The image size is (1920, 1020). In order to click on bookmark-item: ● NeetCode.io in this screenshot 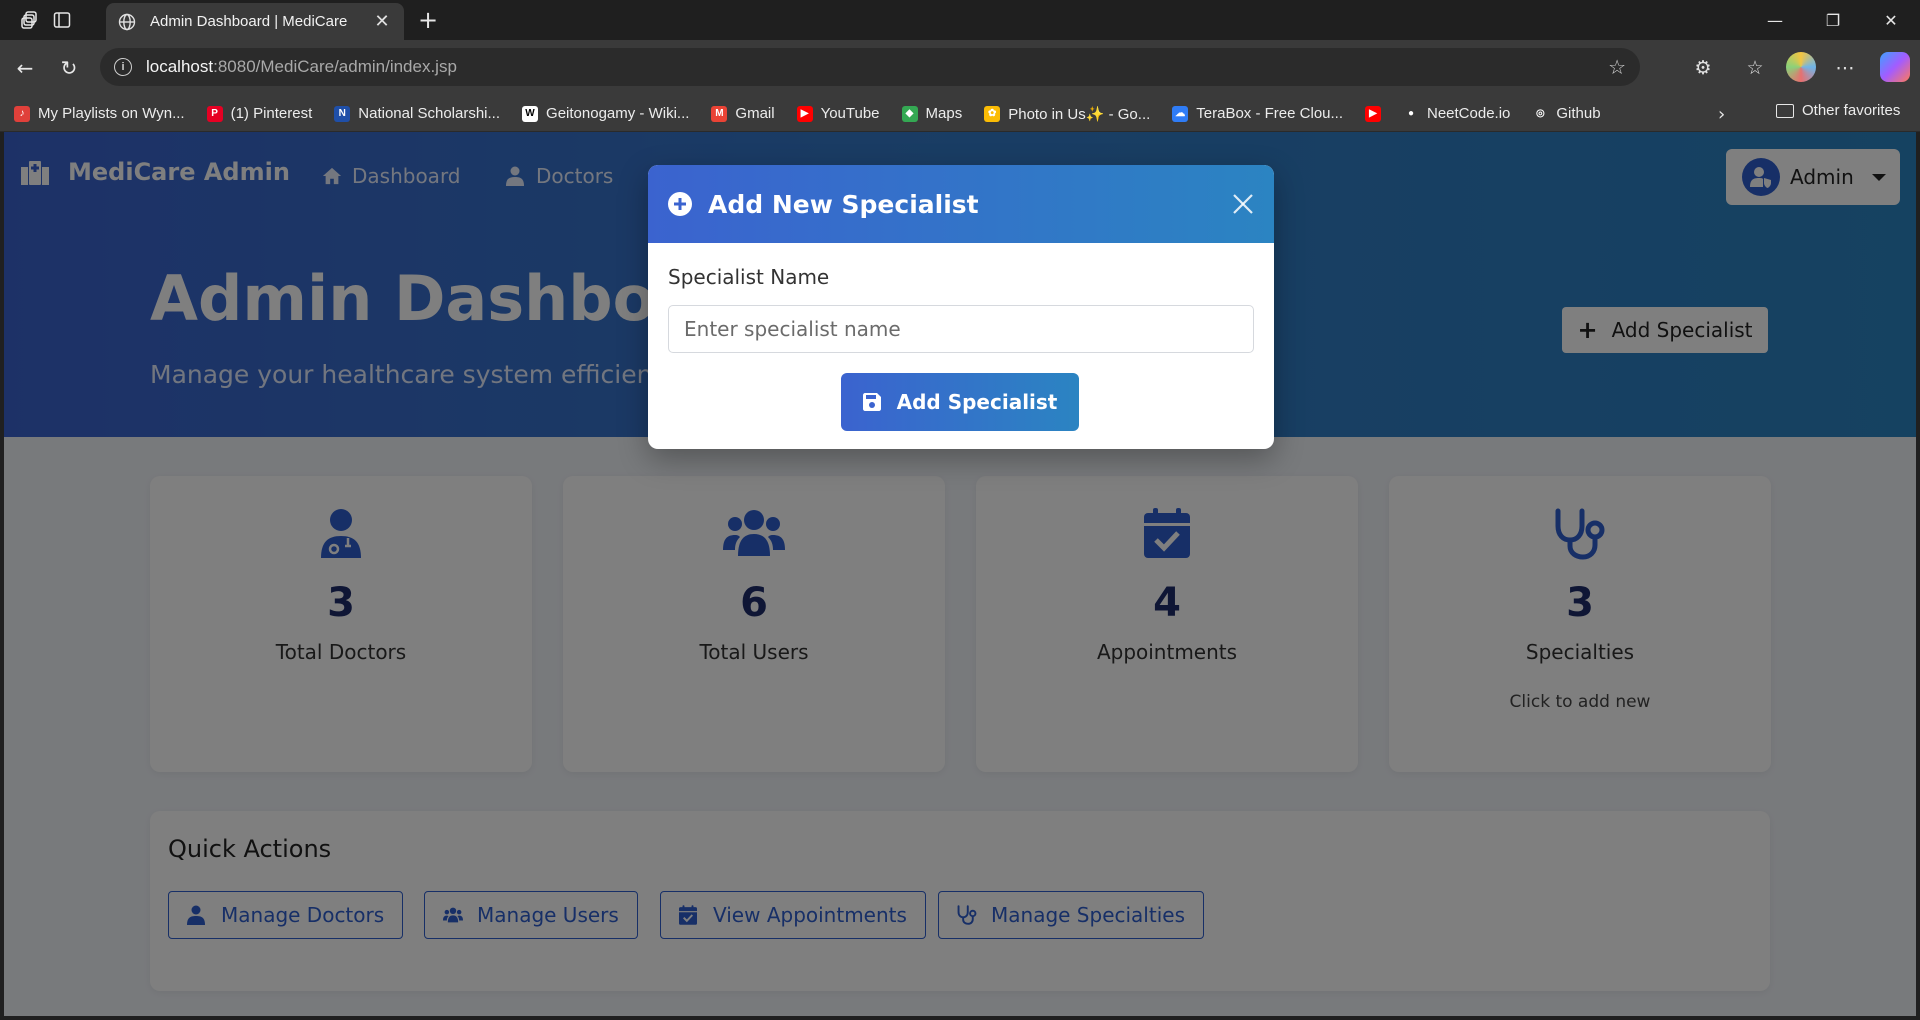, I will do `click(1456, 113)`.